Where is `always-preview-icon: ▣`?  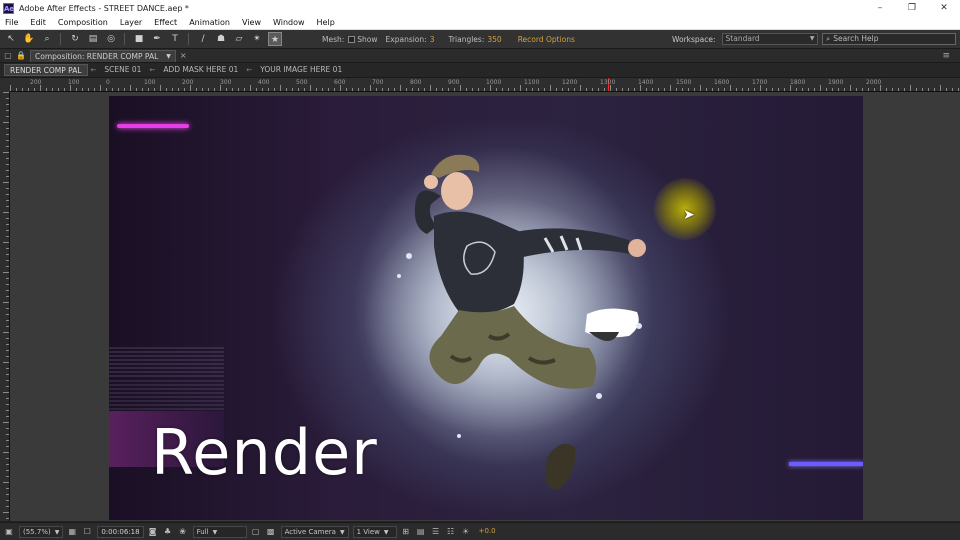
always-preview-icon: ▣ is located at coordinates (9, 532).